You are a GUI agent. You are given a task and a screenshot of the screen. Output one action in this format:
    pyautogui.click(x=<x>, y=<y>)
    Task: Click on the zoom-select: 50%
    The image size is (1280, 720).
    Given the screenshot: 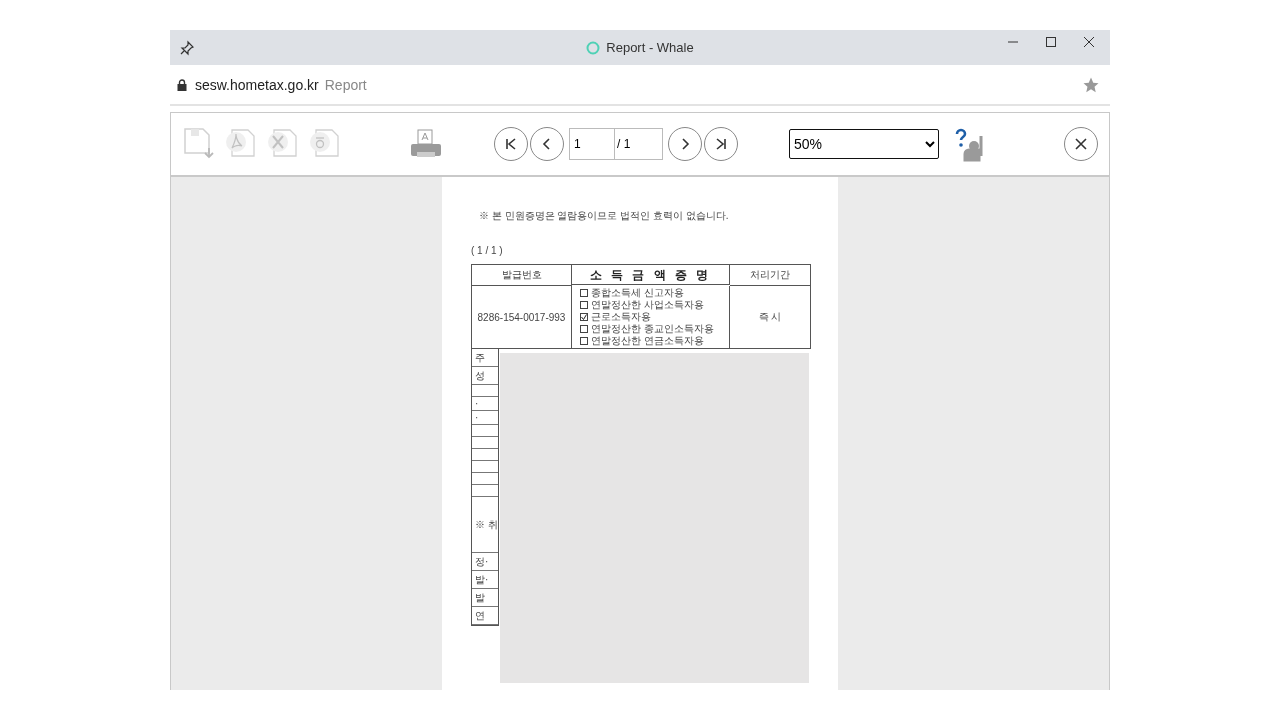 What is the action you would take?
    pyautogui.click(x=864, y=144)
    